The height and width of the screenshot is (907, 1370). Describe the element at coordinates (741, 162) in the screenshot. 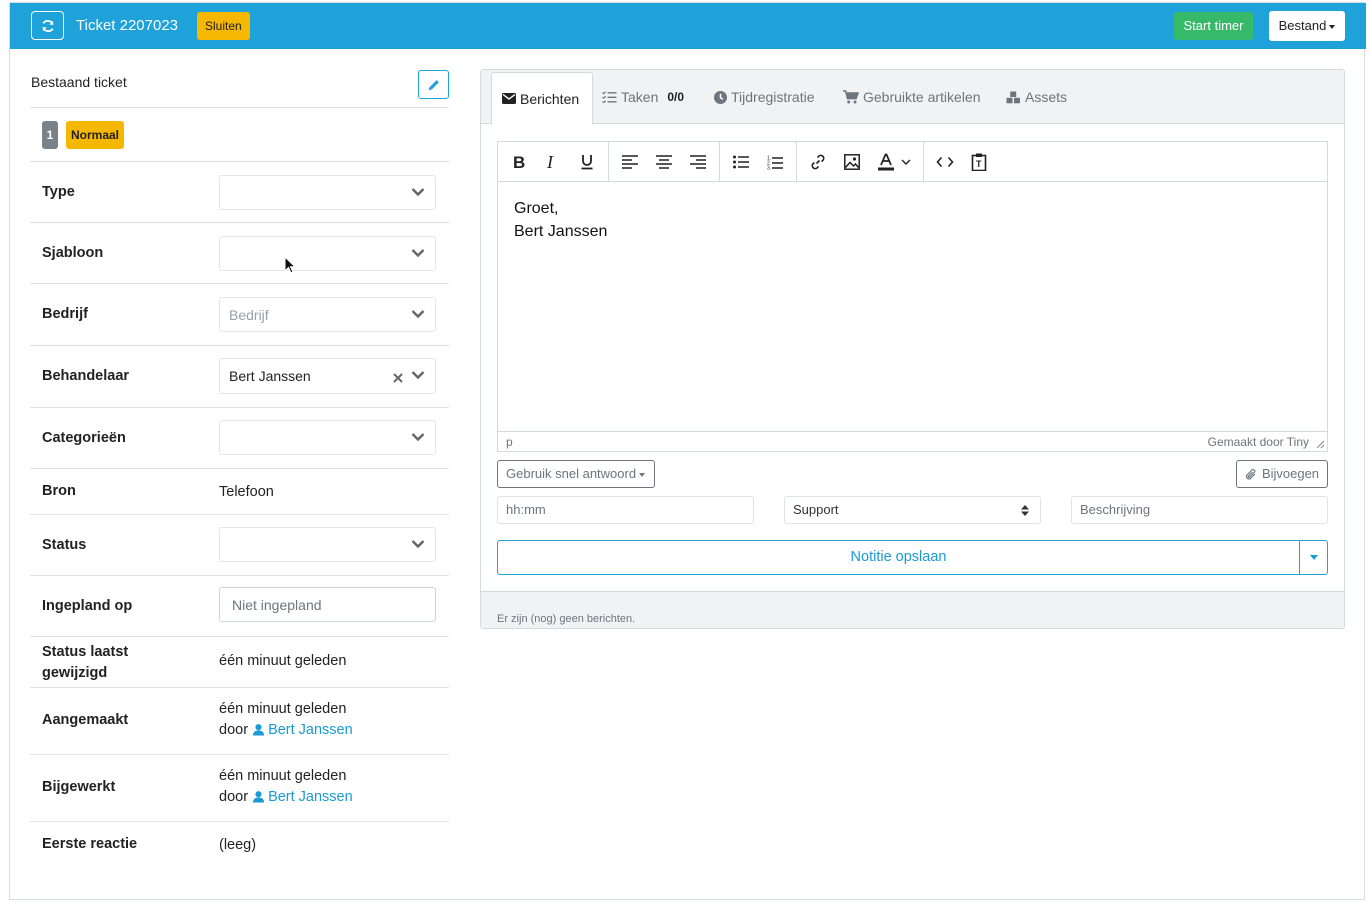

I see `bullet-list-button` at that location.